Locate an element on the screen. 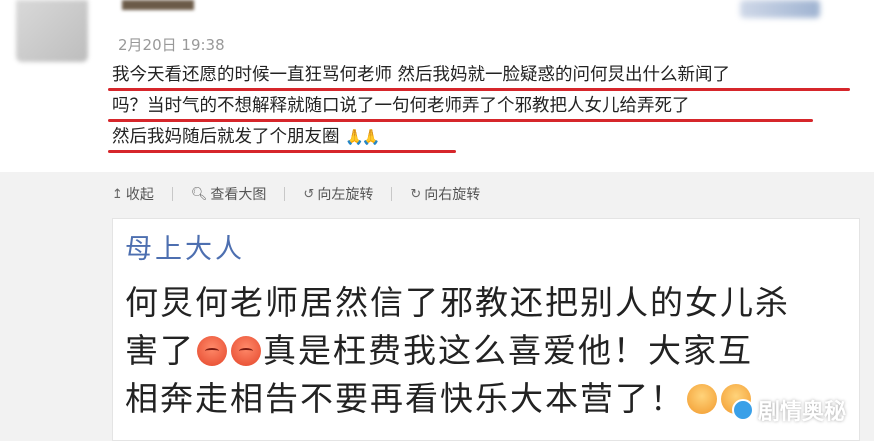 The image size is (874, 441). post-timestamp: 2月20日 19:38 is located at coordinates (171, 45).